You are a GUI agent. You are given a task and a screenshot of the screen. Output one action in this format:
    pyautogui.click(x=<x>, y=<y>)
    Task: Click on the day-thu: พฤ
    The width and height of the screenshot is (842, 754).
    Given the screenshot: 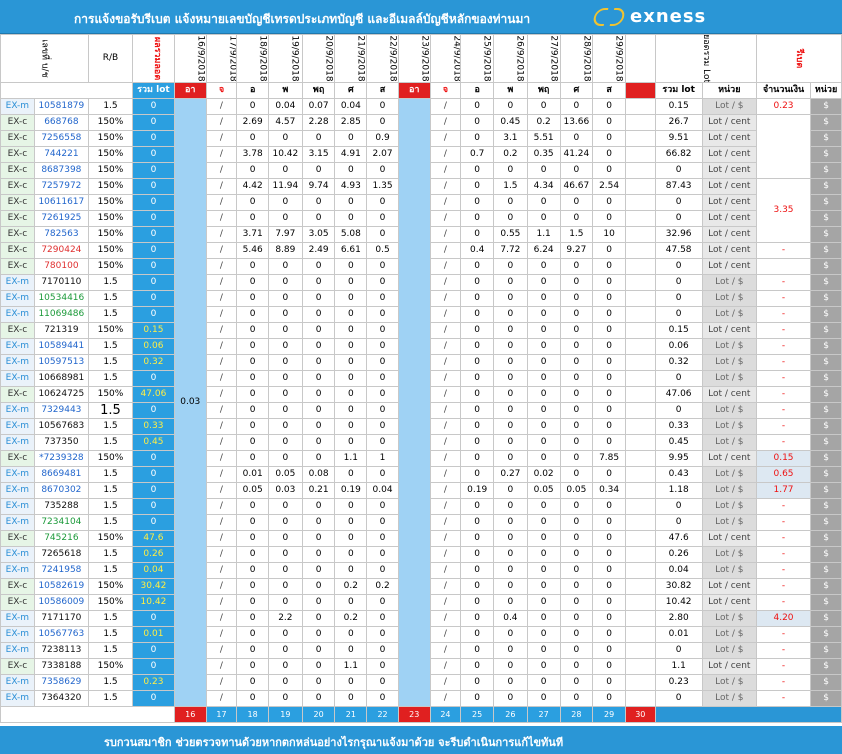 What is the action you would take?
    pyautogui.click(x=543, y=90)
    